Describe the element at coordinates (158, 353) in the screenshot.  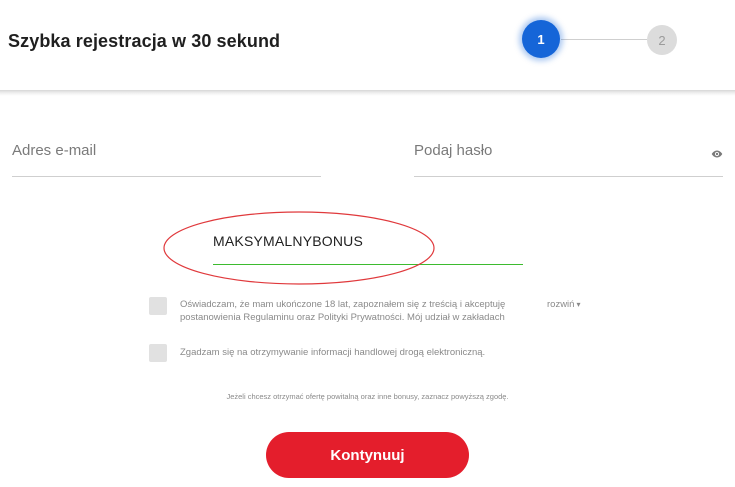
I see `marketing-checkbox` at that location.